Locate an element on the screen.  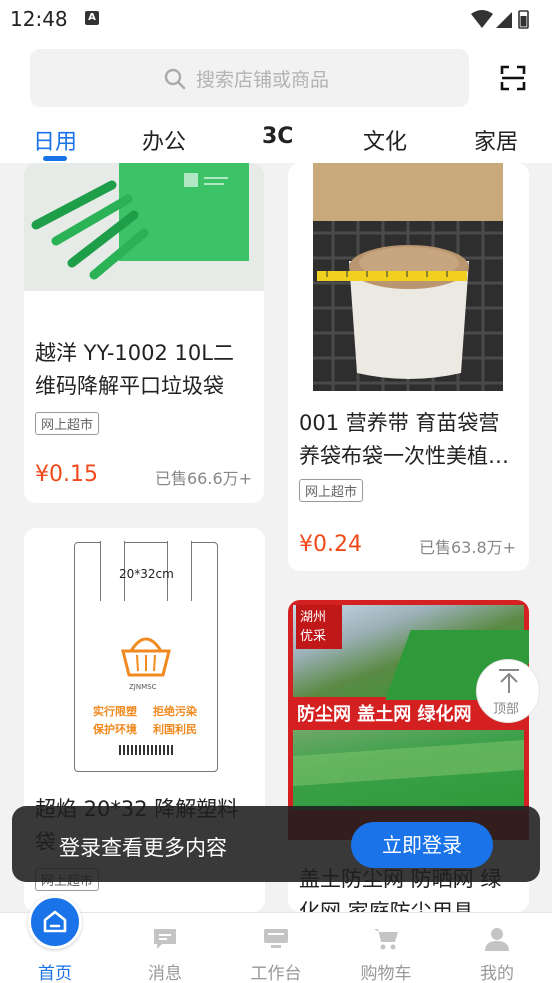
nav-messages: 消息 is located at coordinates (165, 948).